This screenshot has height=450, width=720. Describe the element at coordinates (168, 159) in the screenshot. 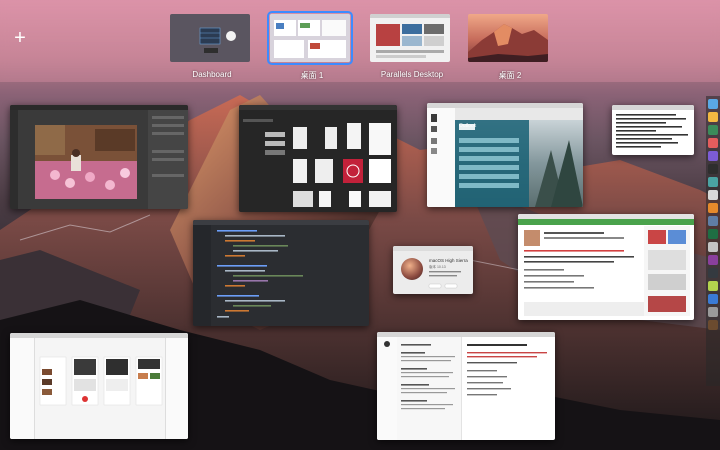

I see `panels` at that location.